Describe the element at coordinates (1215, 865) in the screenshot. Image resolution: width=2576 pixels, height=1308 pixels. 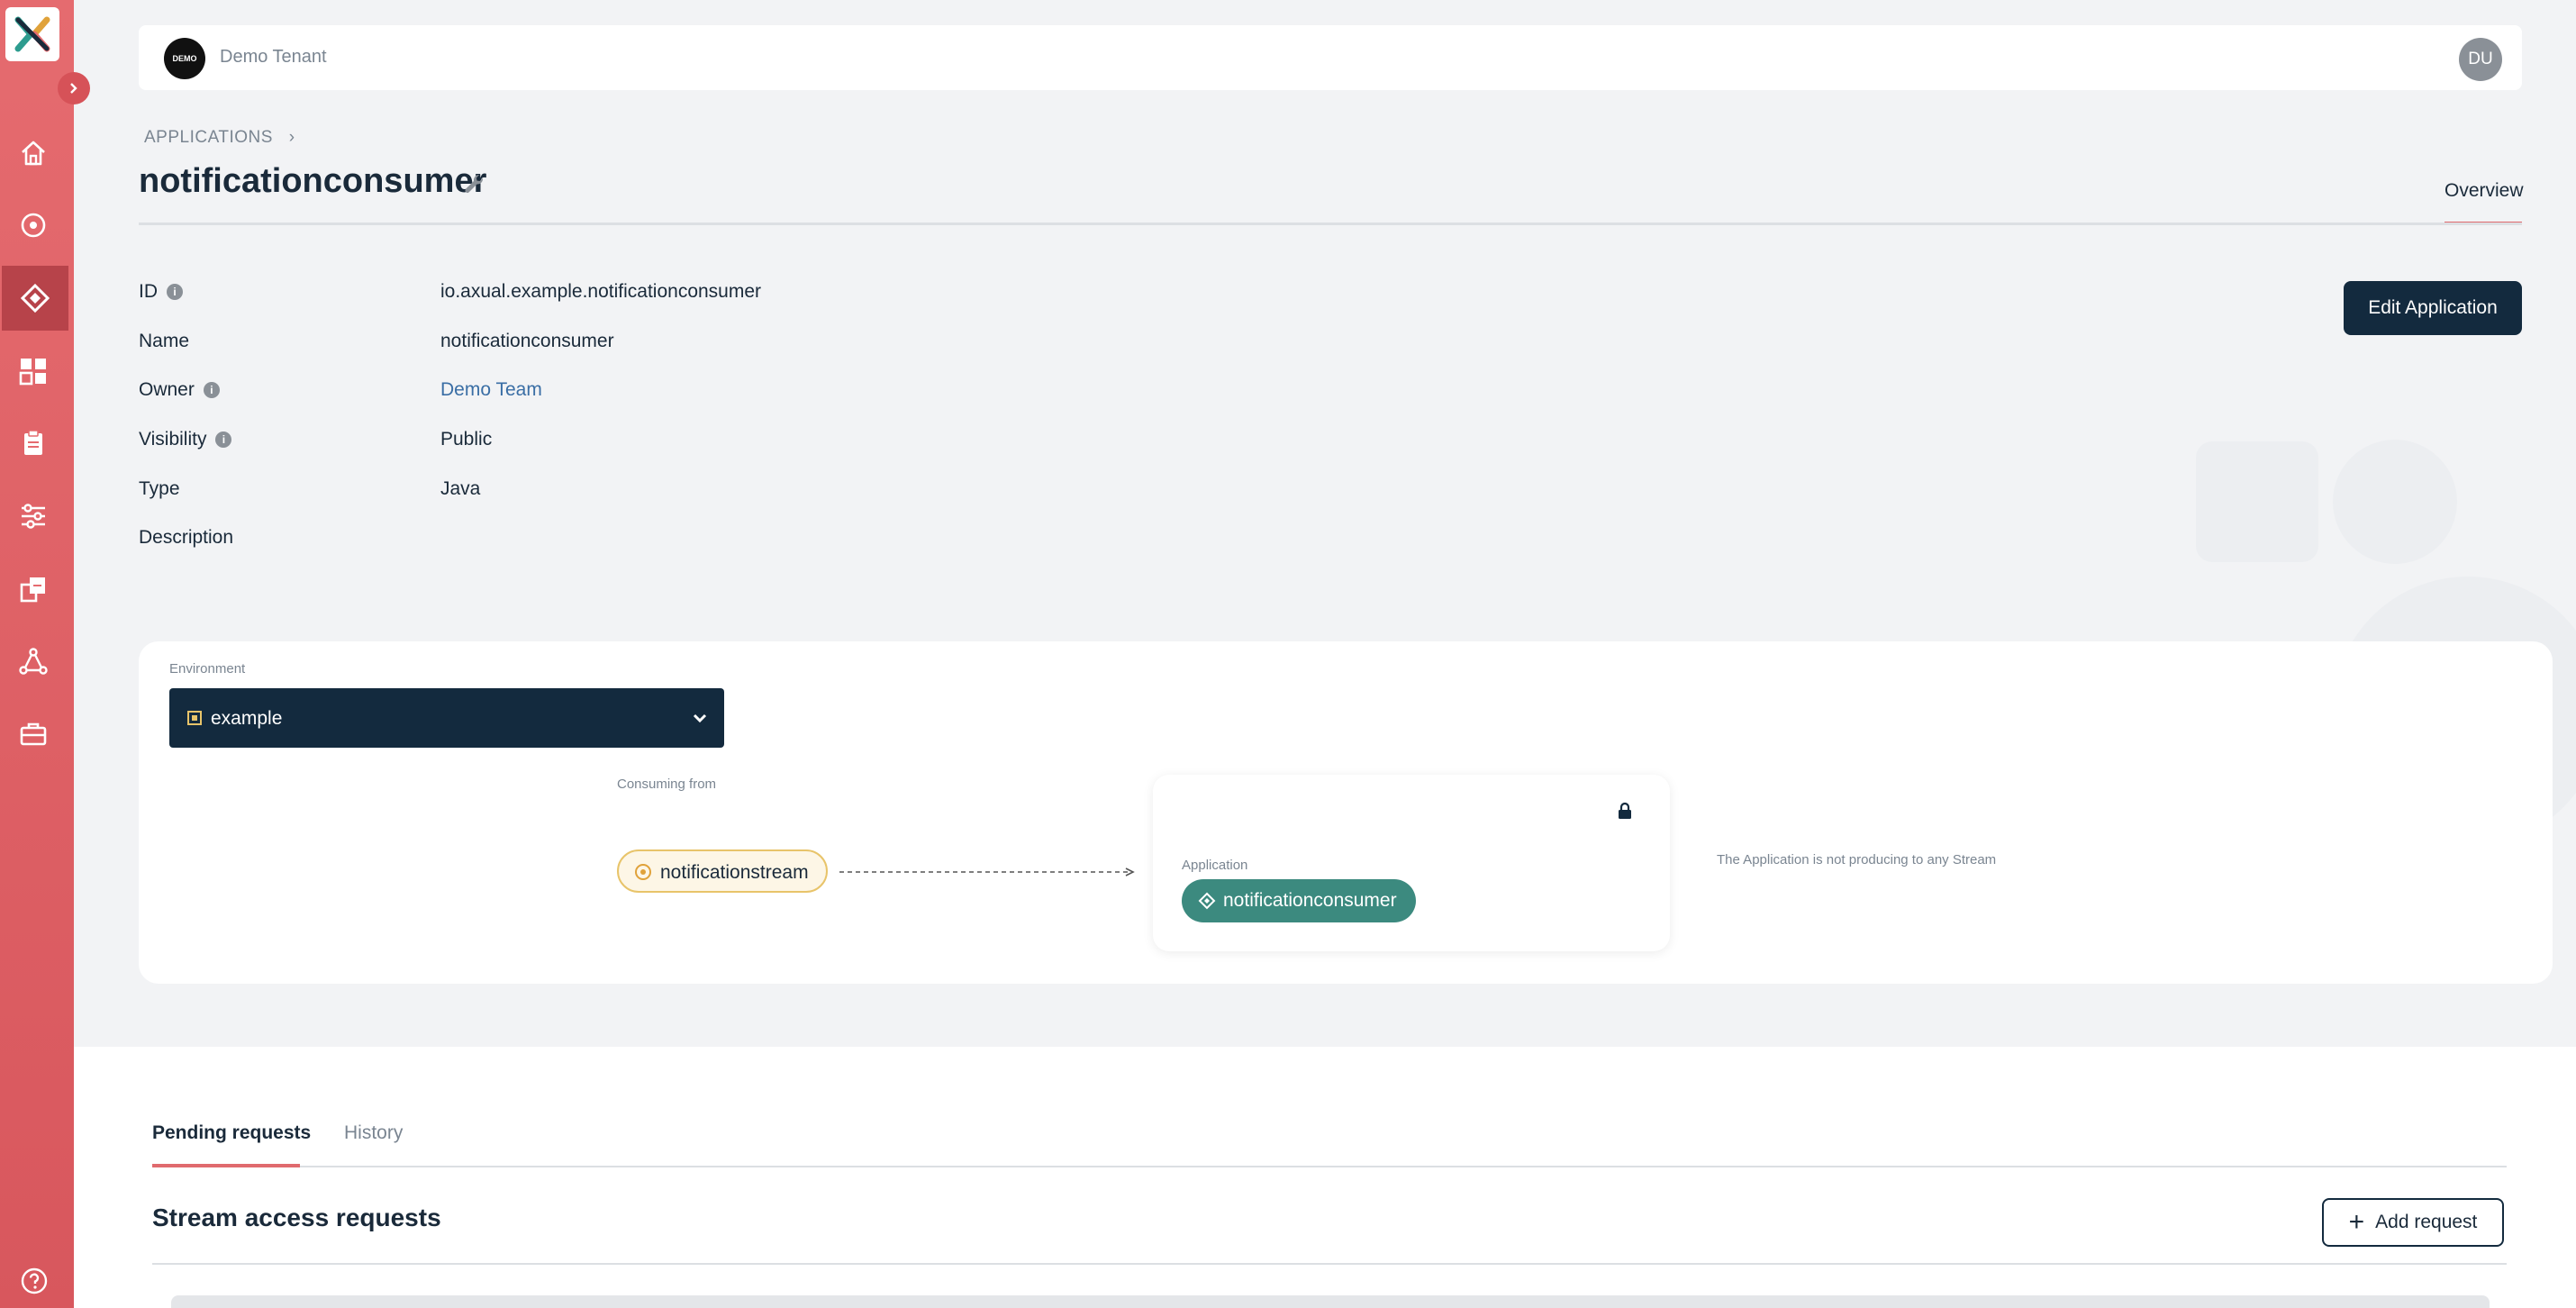
I see `application-label: Application` at that location.